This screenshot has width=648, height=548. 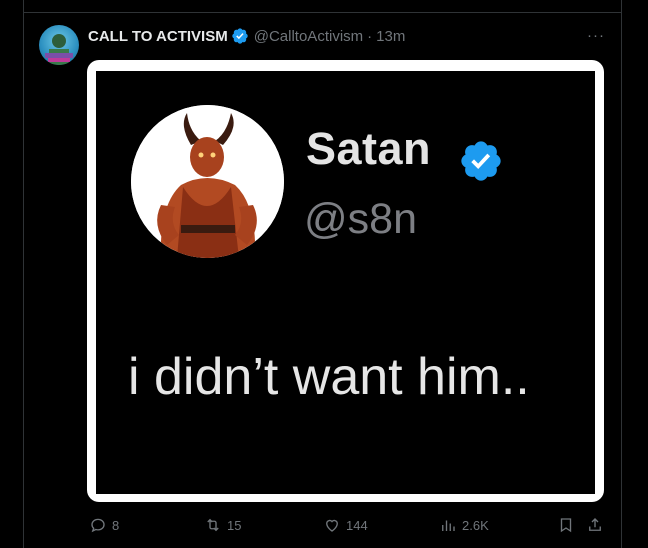 I want to click on reply-button: 8, so click(x=104, y=525).